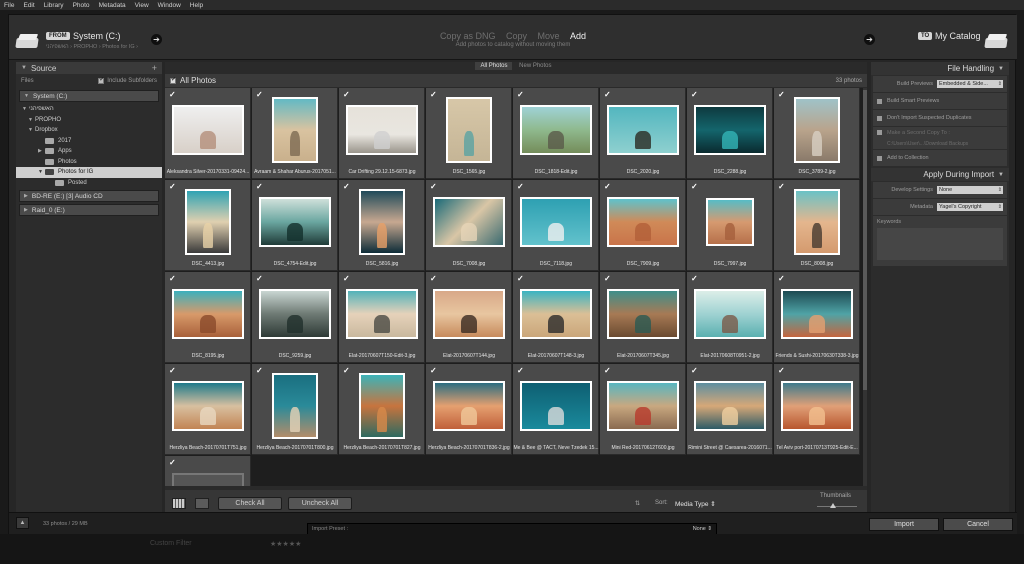  What do you see at coordinates (26, 96) in the screenshot?
I see `expand-triangle-icon: ▼` at bounding box center [26, 96].